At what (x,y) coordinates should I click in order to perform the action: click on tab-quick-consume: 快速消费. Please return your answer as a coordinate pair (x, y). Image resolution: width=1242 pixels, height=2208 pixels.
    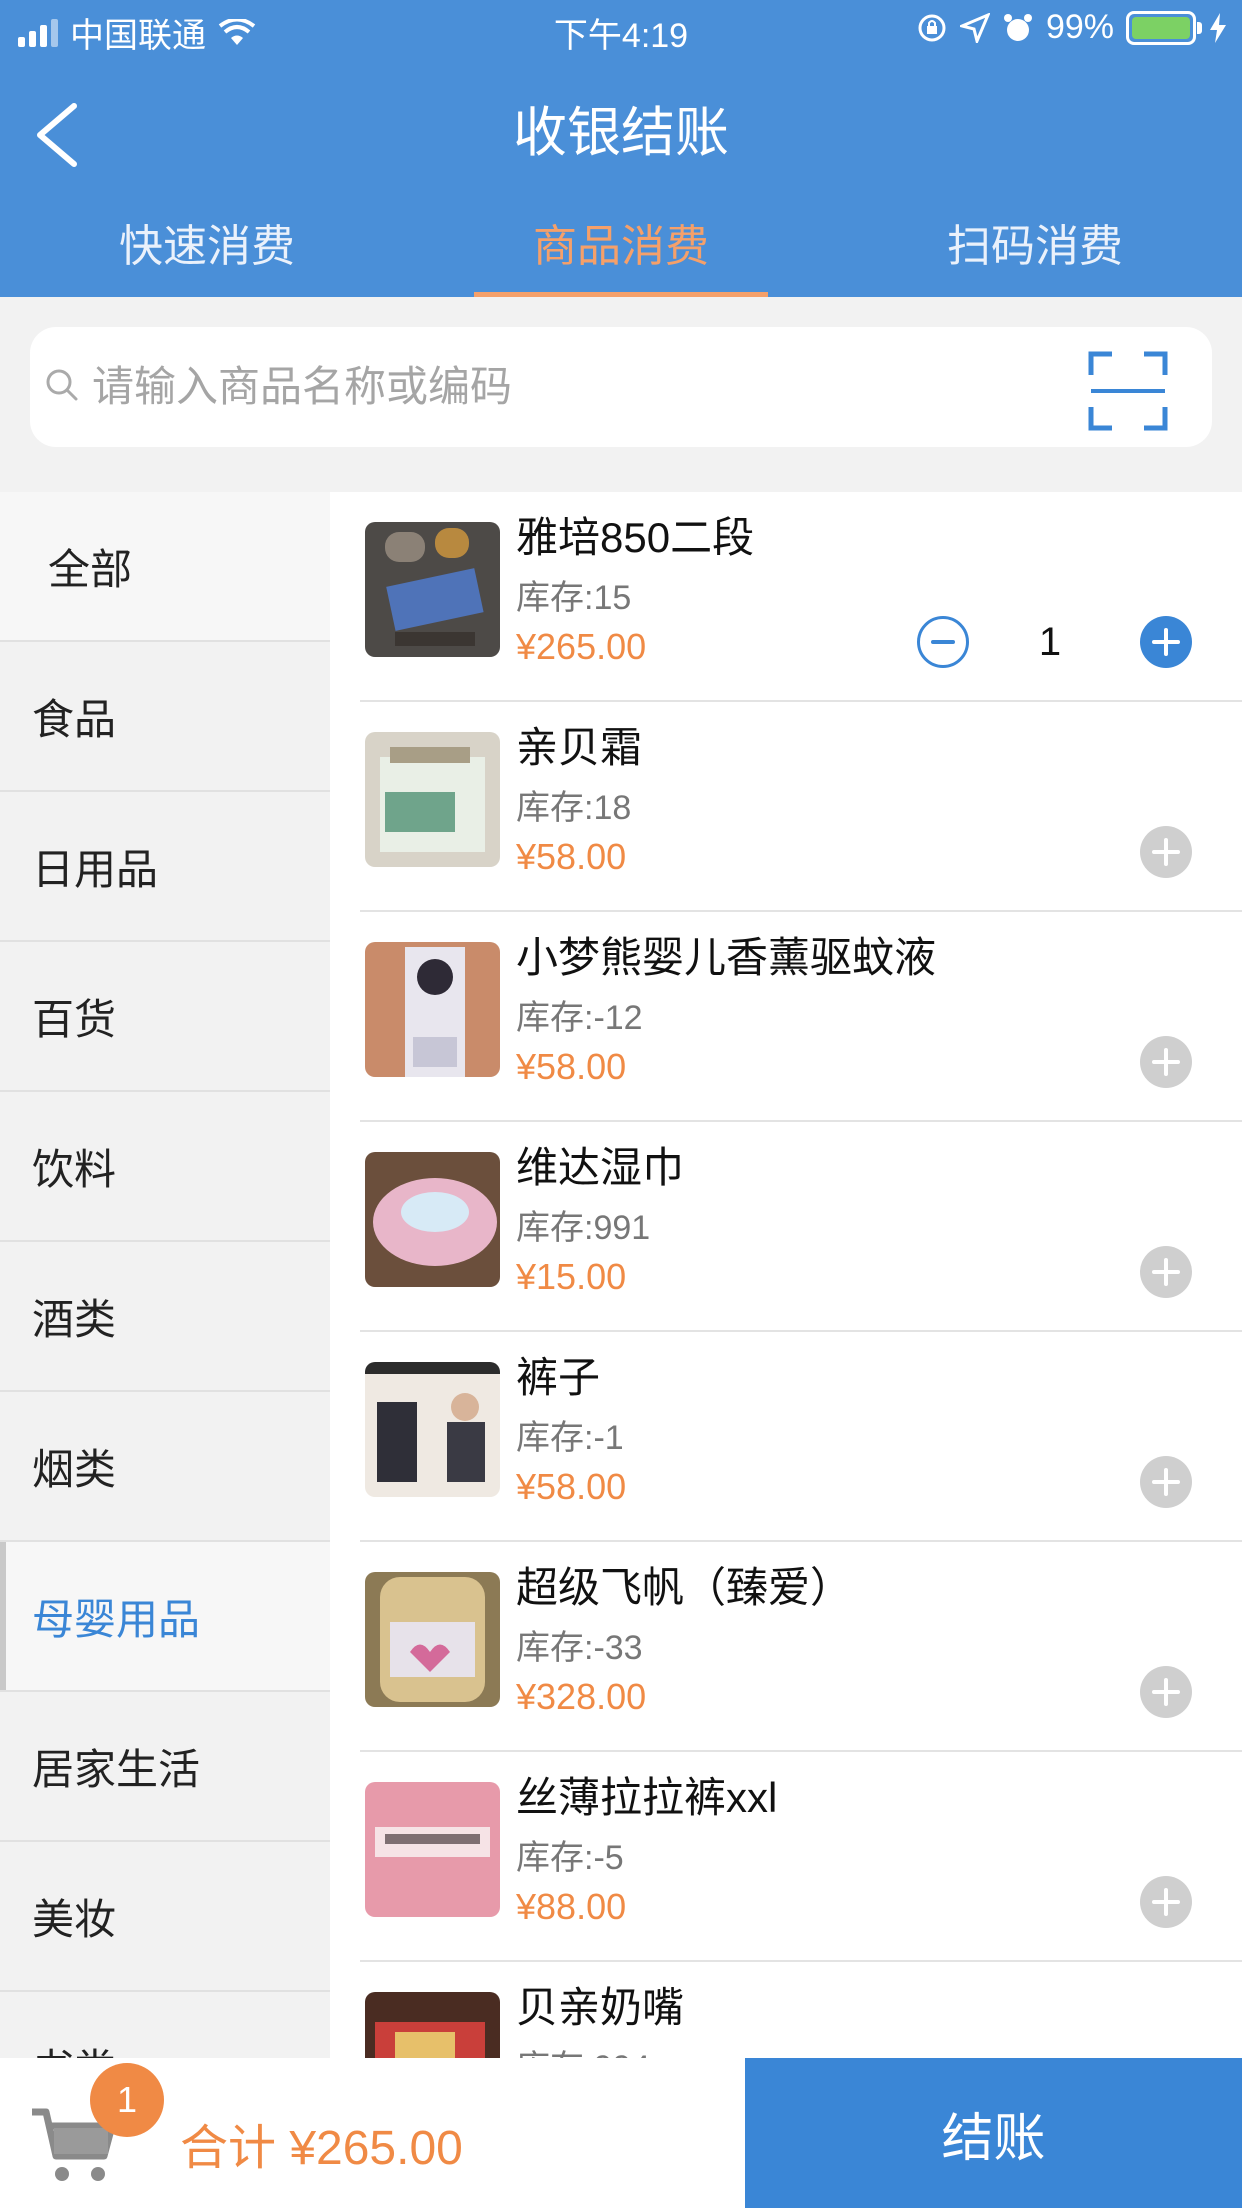
    Looking at the image, I should click on (207, 253).